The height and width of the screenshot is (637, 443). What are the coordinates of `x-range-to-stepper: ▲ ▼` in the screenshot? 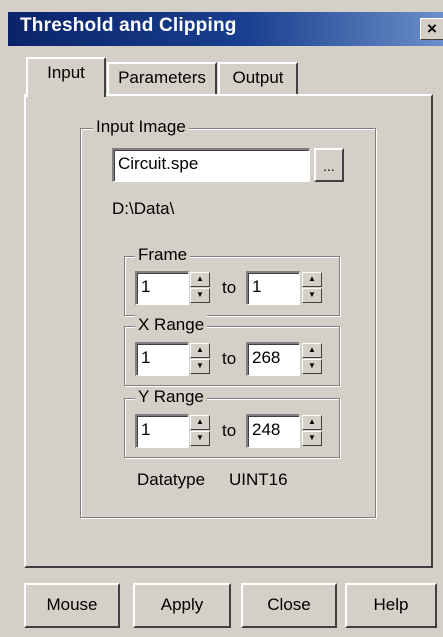 It's located at (312, 359).